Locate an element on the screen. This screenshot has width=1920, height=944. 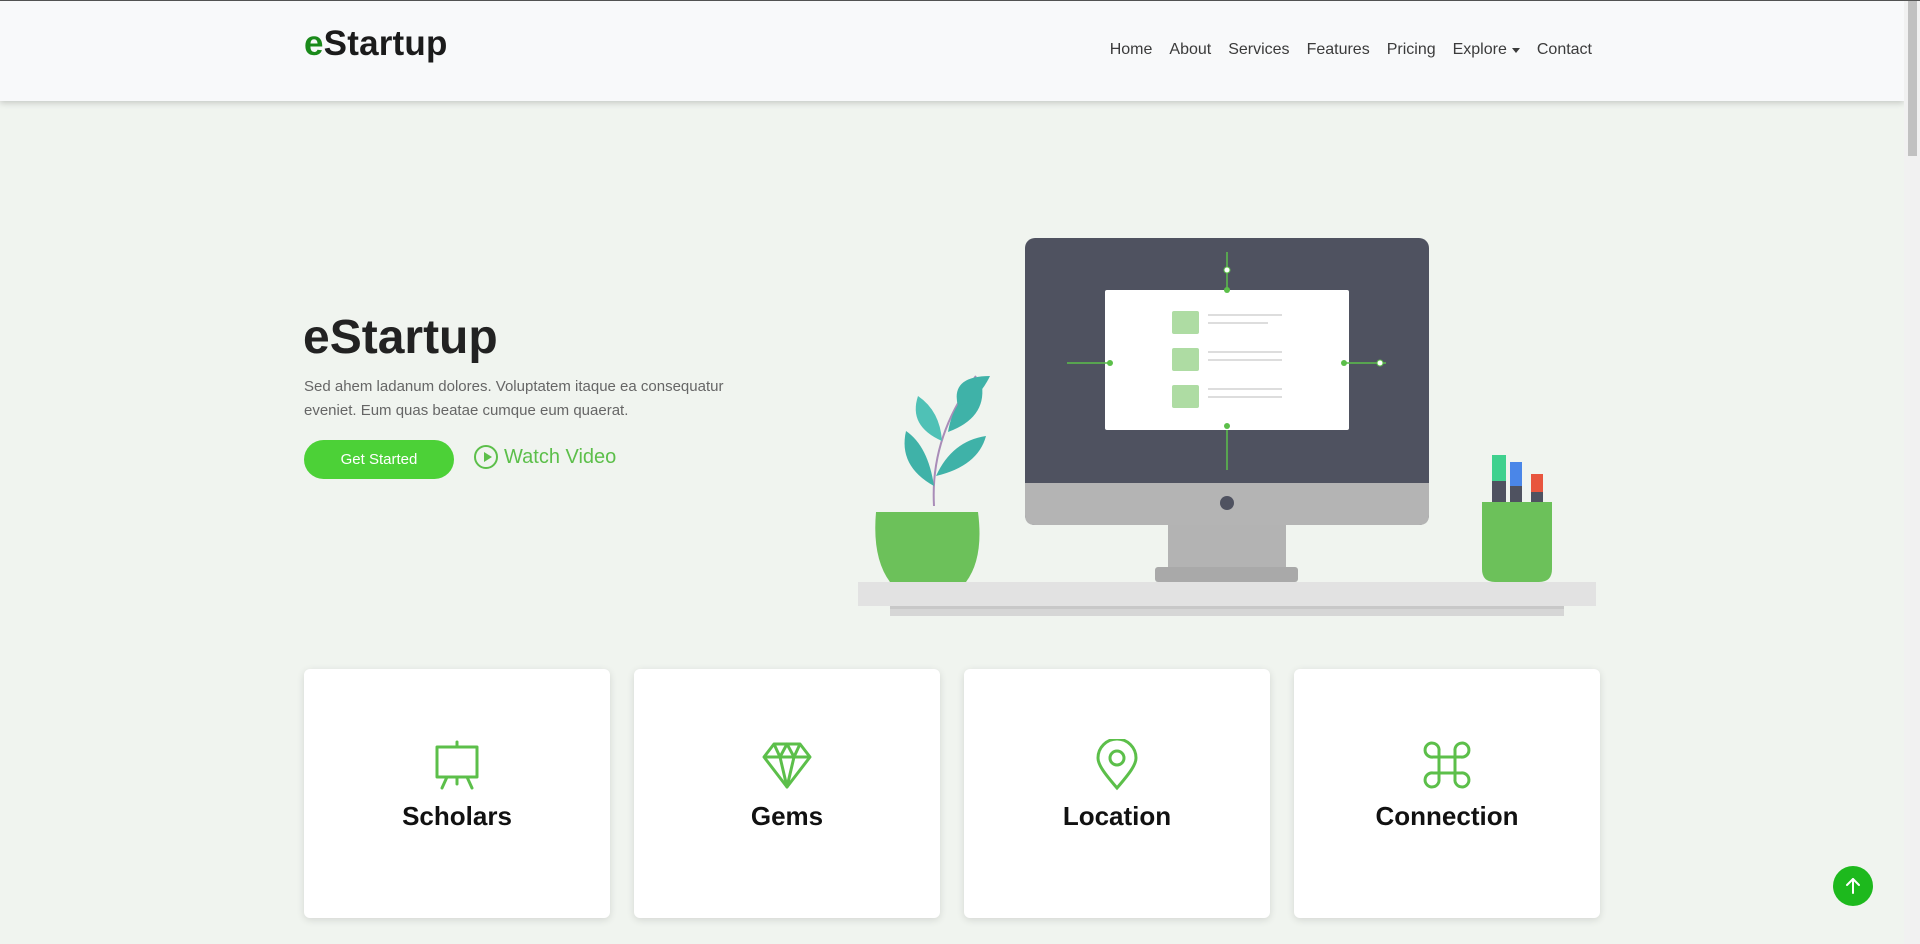
feature-title: Scholars is located at coordinates (457, 816).